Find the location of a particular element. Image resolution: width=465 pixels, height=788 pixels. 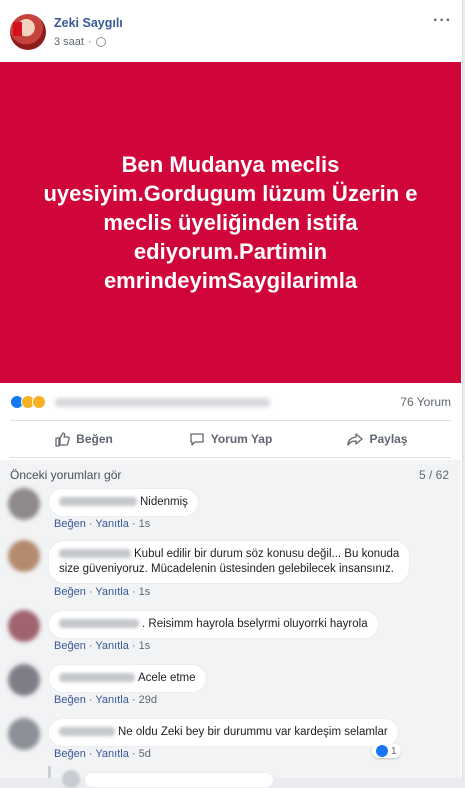

reaction-names-blurred is located at coordinates (162, 402).